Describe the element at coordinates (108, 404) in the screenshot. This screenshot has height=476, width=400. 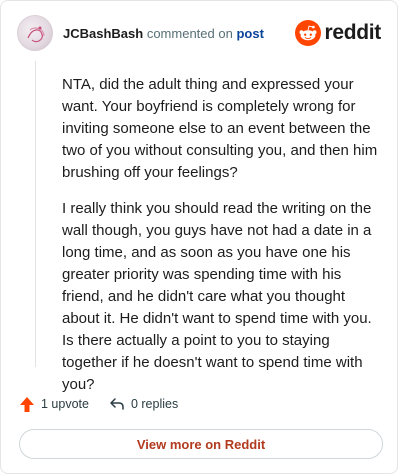
I see `comment-actions: 1 upvote 0 replies` at that location.